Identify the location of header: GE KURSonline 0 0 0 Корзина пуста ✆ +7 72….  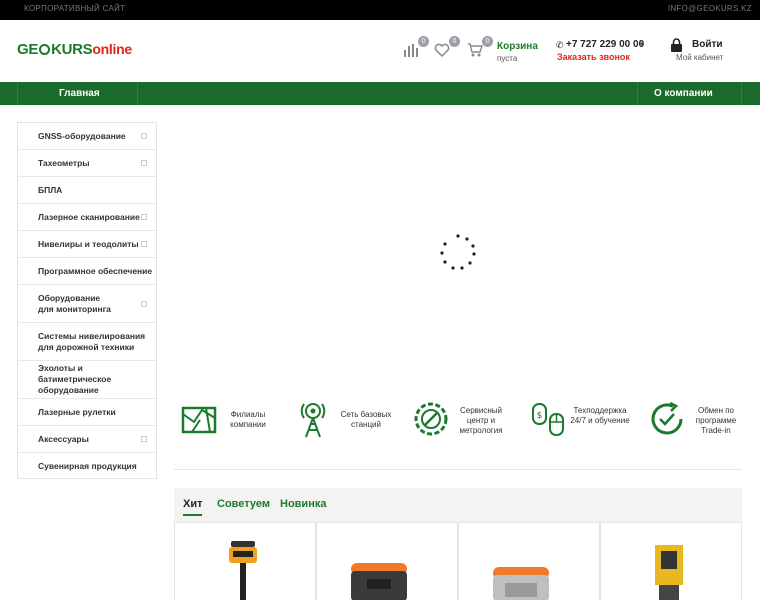
(380, 51).